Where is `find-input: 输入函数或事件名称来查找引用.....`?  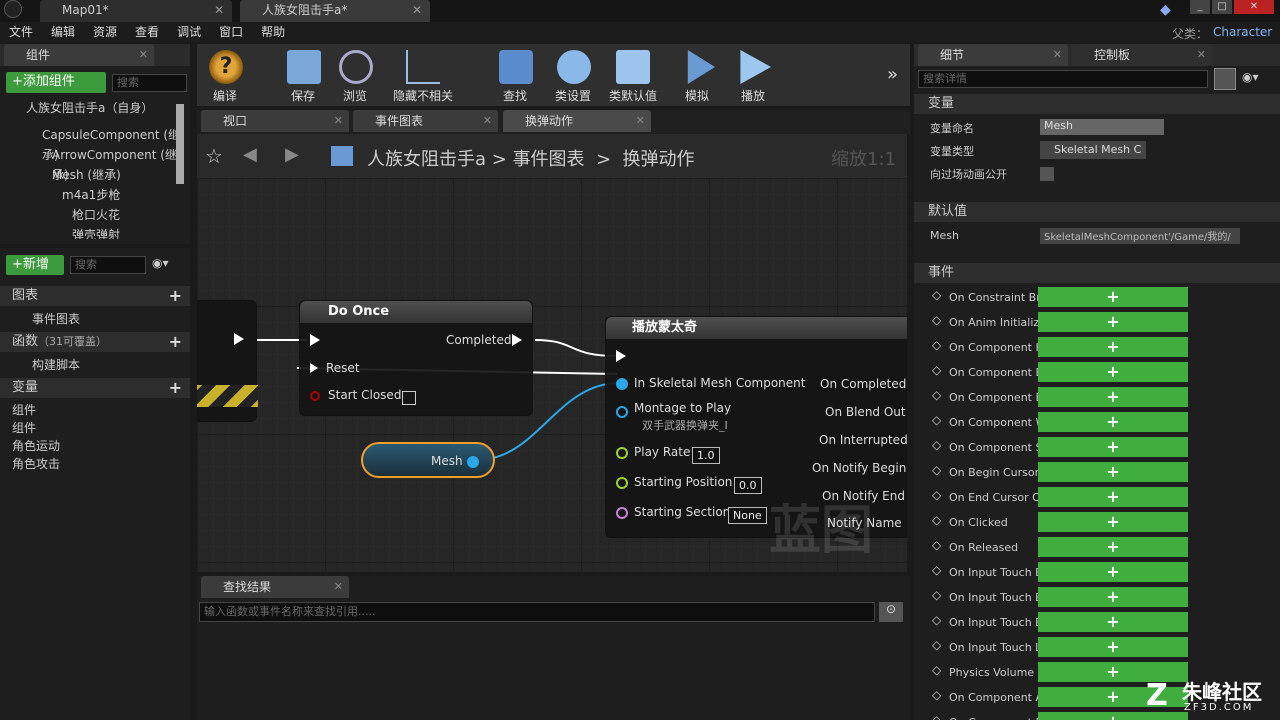
find-input: 输入函数或事件名称来查找引用..... is located at coordinates (537, 612).